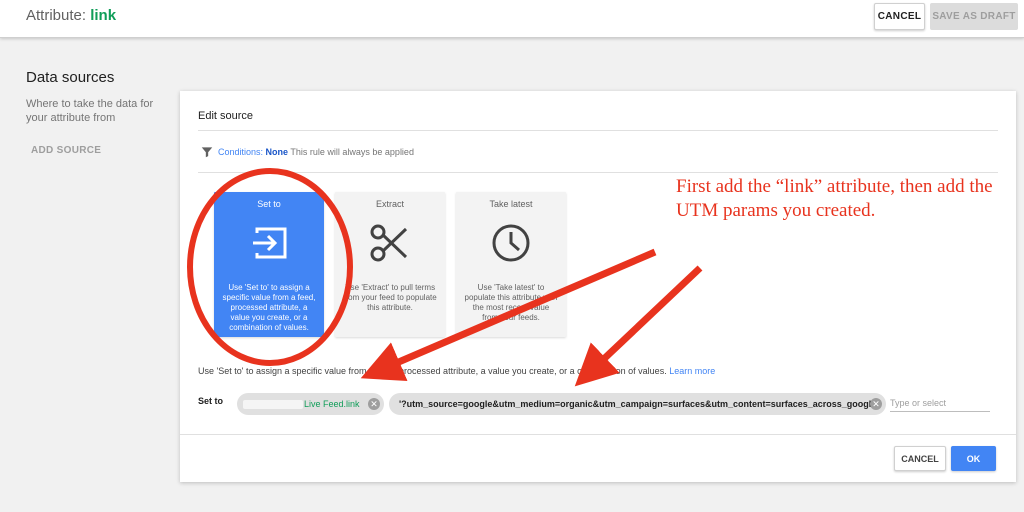  I want to click on redacted-text, so click(273, 404).